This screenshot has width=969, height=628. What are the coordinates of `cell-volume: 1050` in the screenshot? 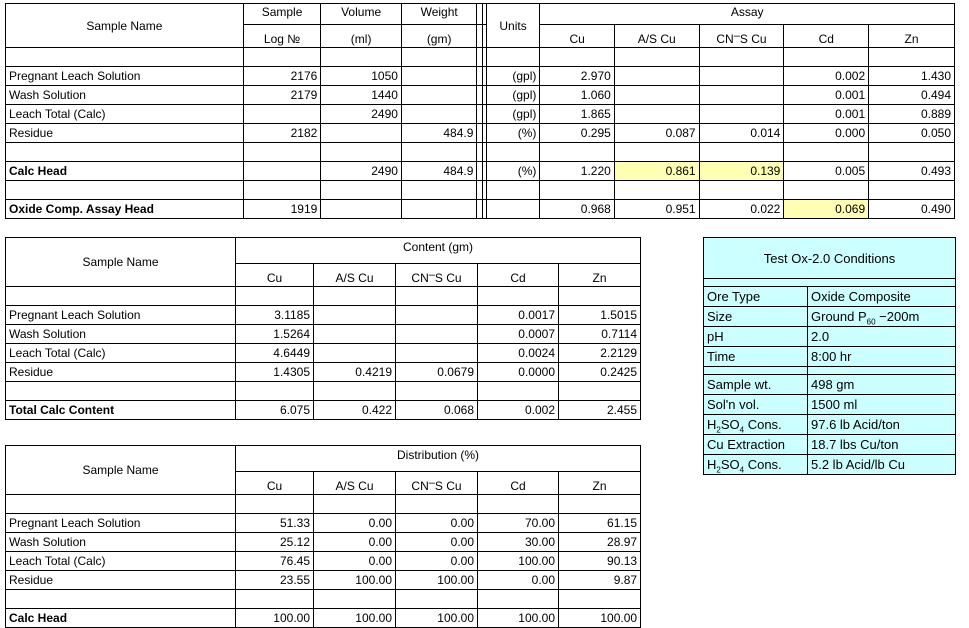 It's located at (361, 76).